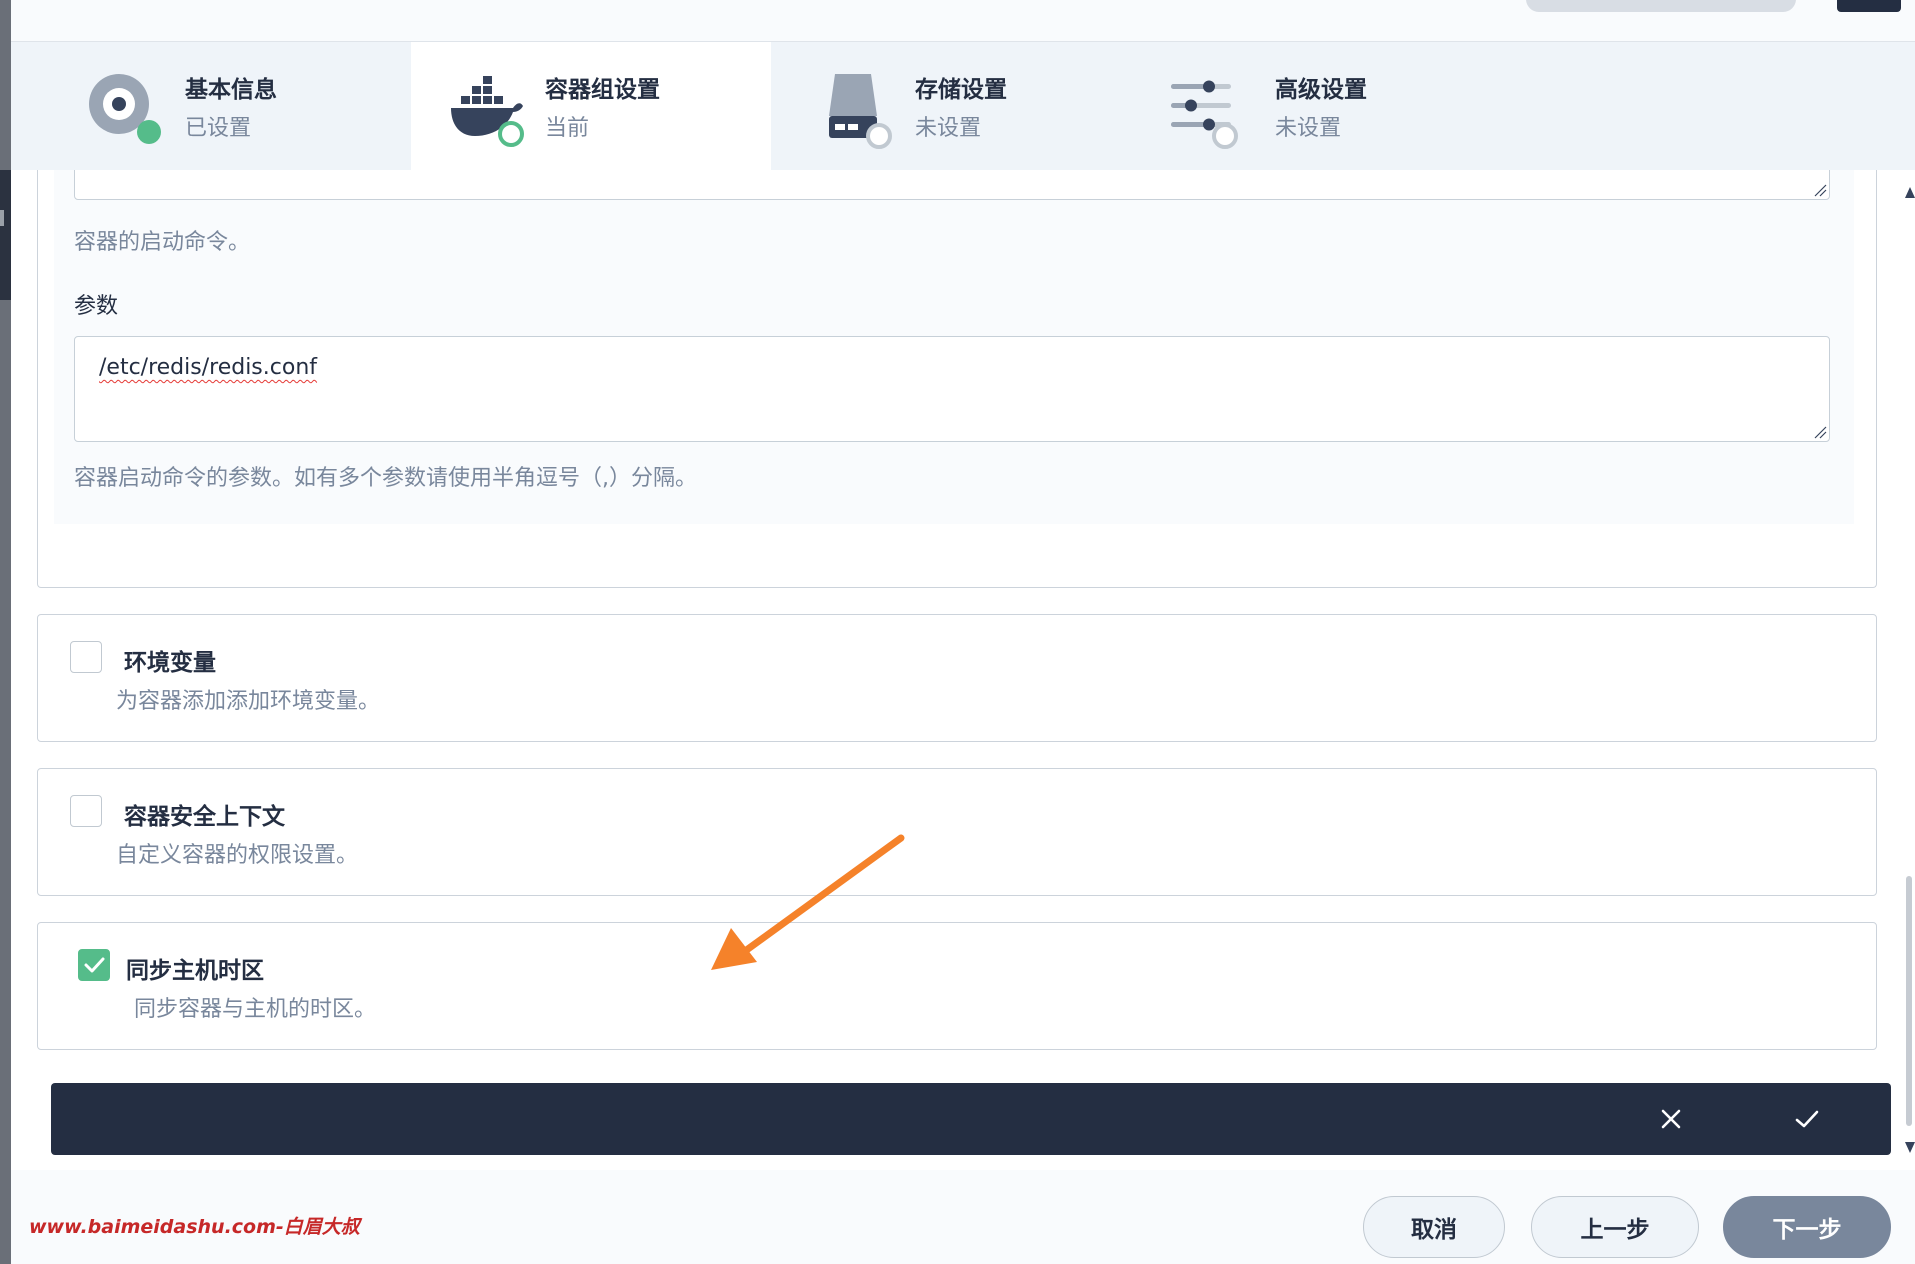  I want to click on option-title: 同步主机时区, so click(195, 971).